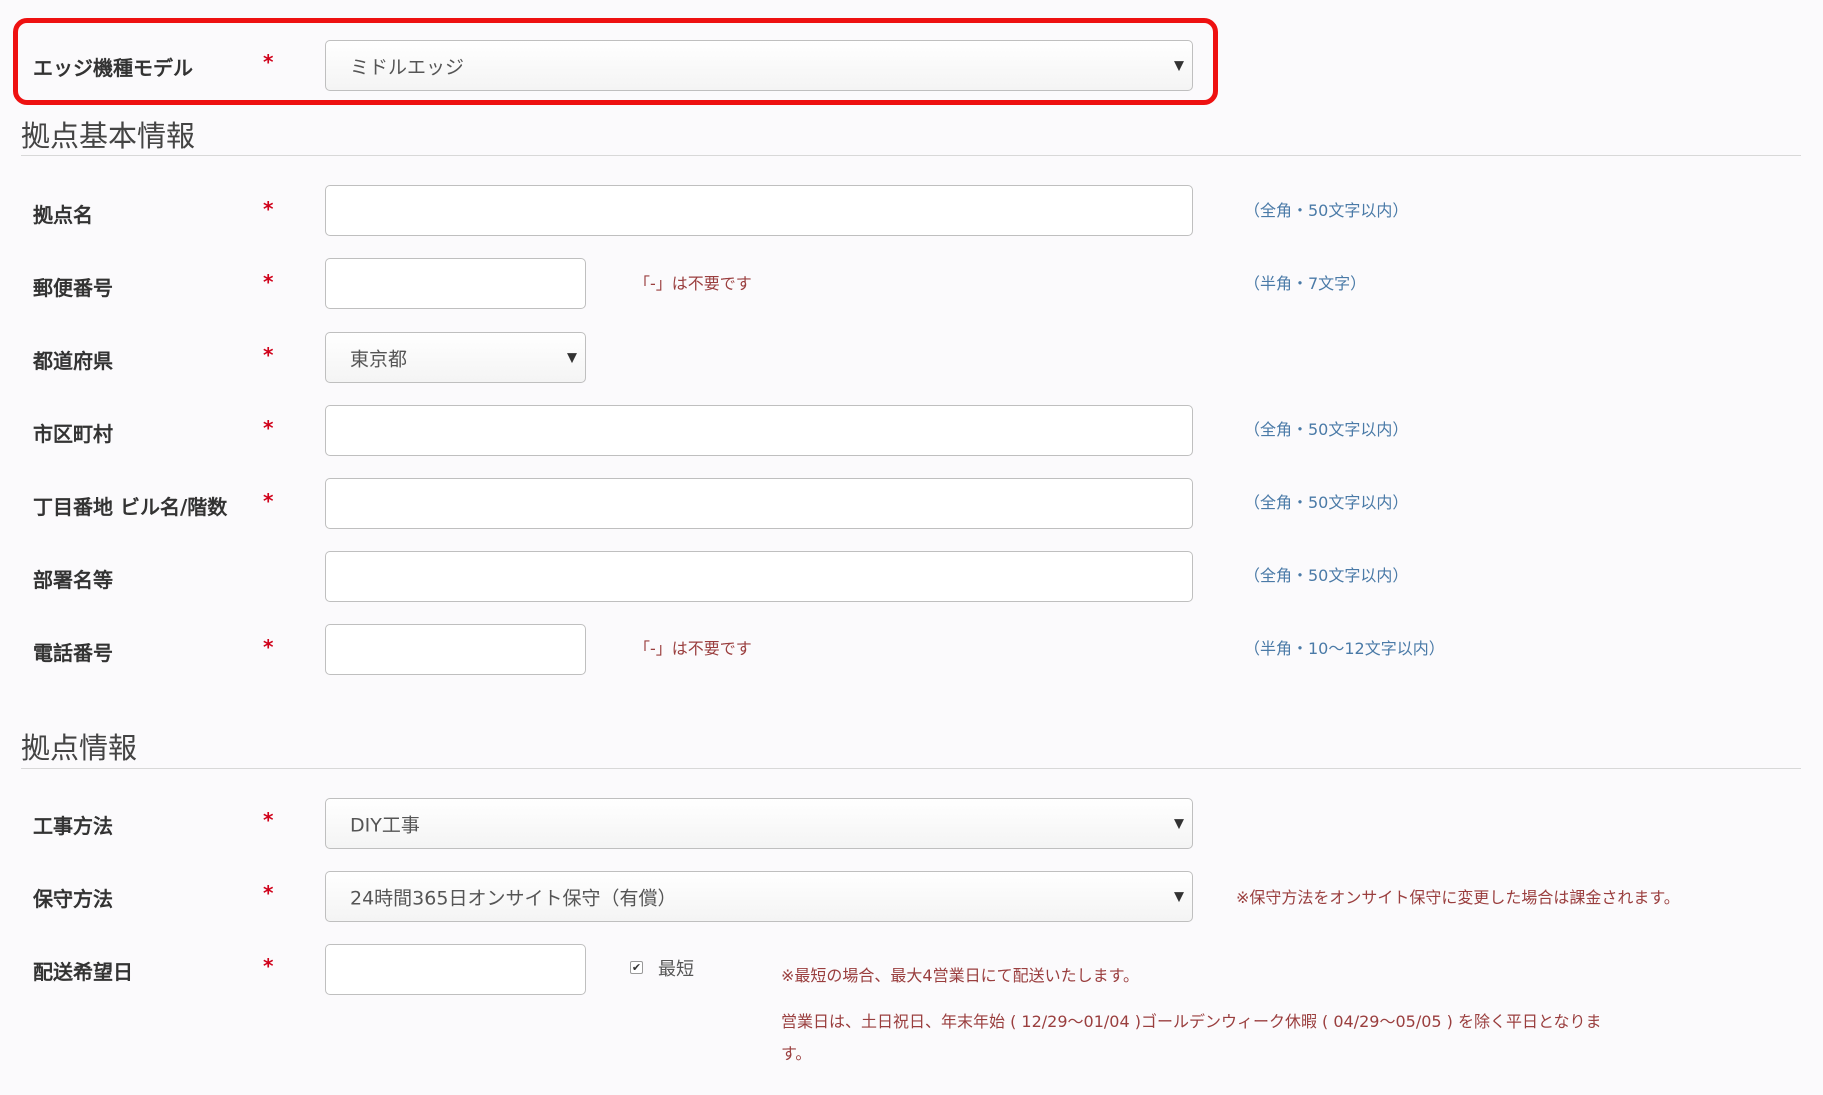 The width and height of the screenshot is (1823, 1095). What do you see at coordinates (130, 507) in the screenshot?
I see `address-label: 丁目番地 ビル名/階数` at bounding box center [130, 507].